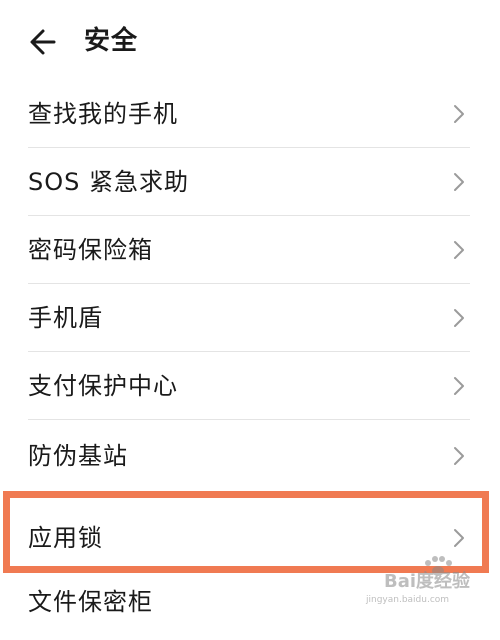 This screenshot has width=500, height=640. What do you see at coordinates (407, 600) in the screenshot?
I see `watermark-url: jingyan.baidu.com` at bounding box center [407, 600].